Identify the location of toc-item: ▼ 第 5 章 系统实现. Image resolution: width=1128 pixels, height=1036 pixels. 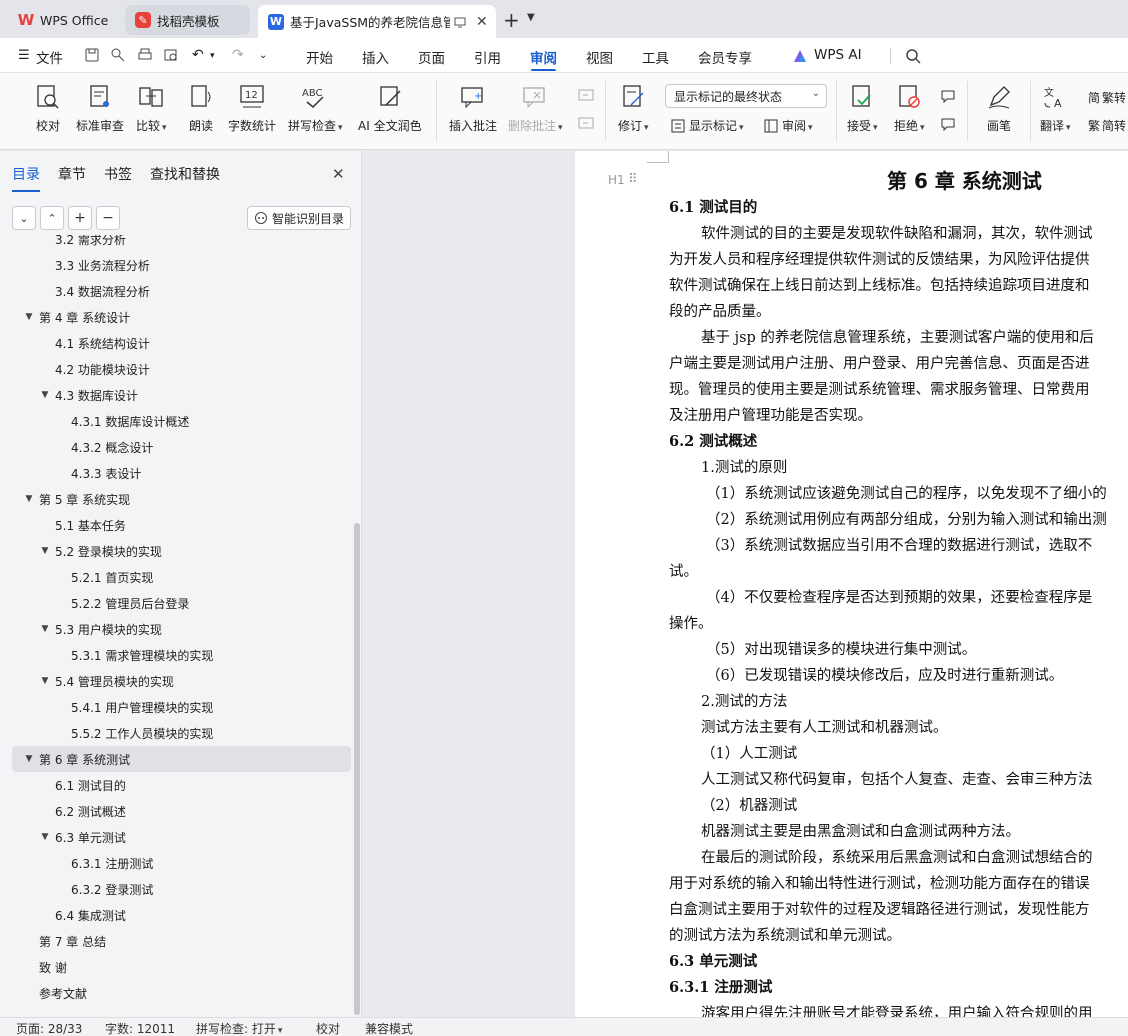
(175, 499).